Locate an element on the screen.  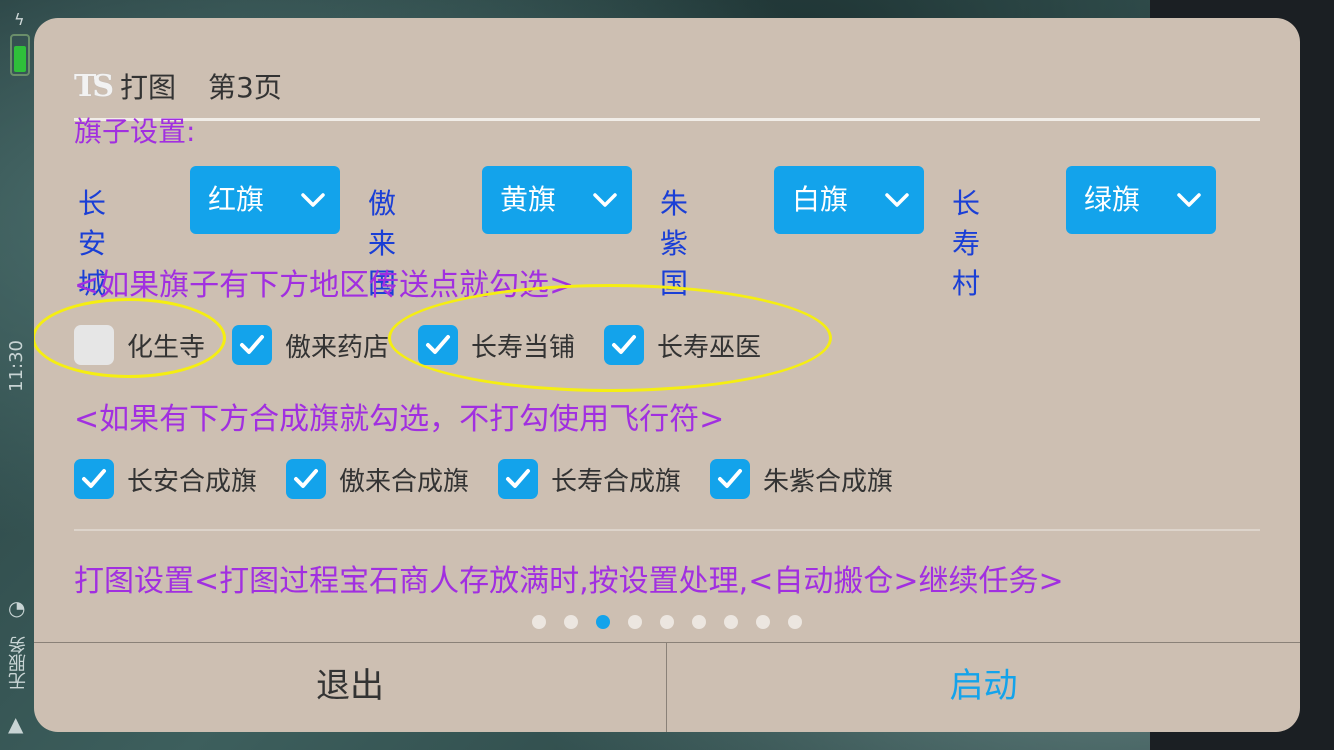
page-label: 第3页 is located at coordinates (245, 87).